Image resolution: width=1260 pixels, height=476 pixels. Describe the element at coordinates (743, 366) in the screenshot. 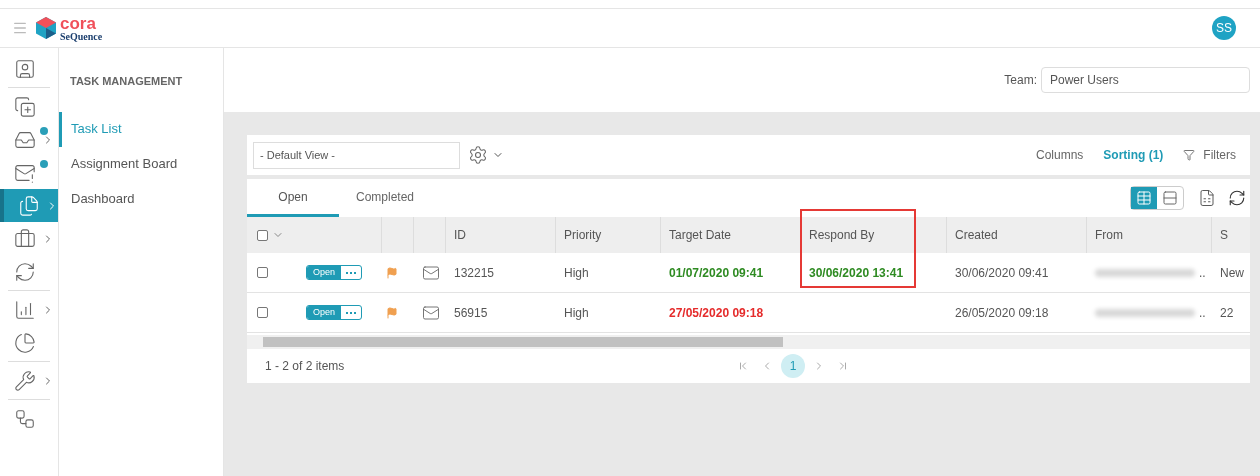

I see `first-page-icon` at that location.